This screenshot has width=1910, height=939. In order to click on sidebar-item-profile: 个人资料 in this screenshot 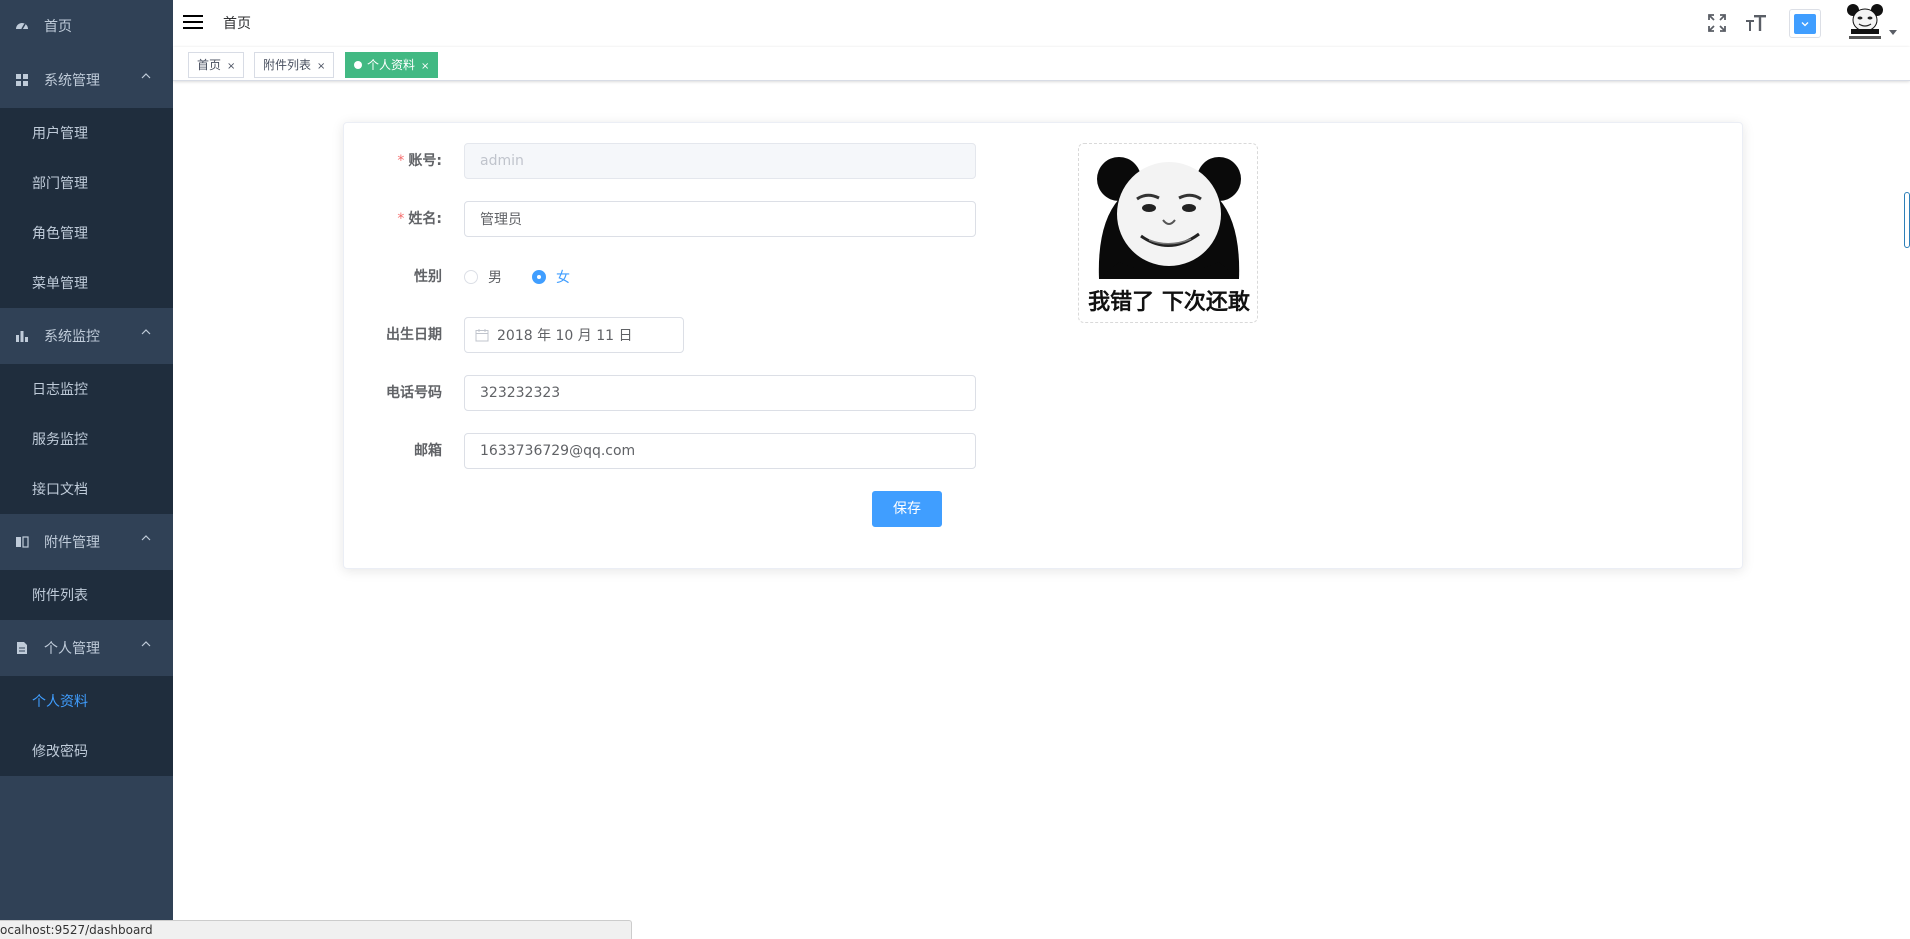, I will do `click(86, 701)`.